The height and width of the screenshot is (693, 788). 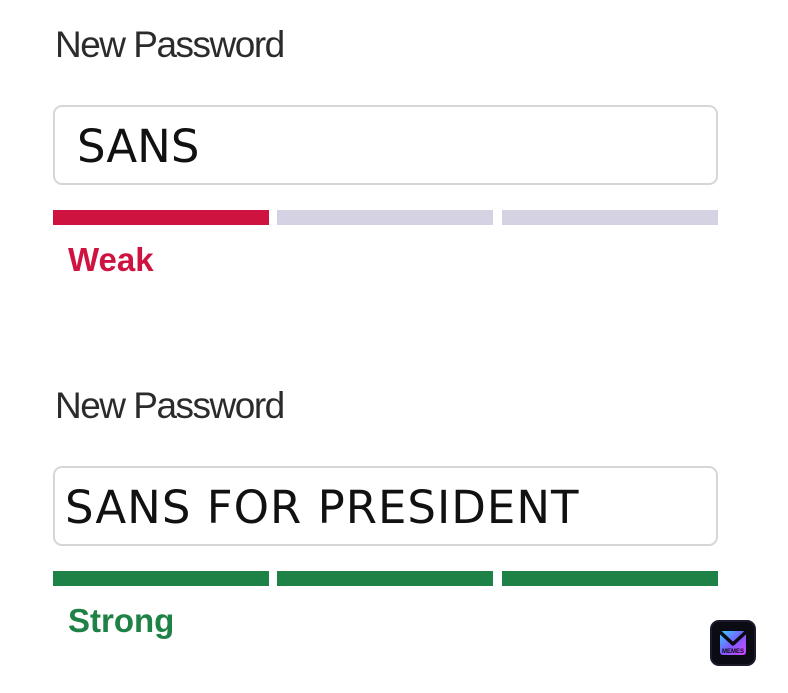 I want to click on svg-text: MEMES, so click(x=733, y=652).